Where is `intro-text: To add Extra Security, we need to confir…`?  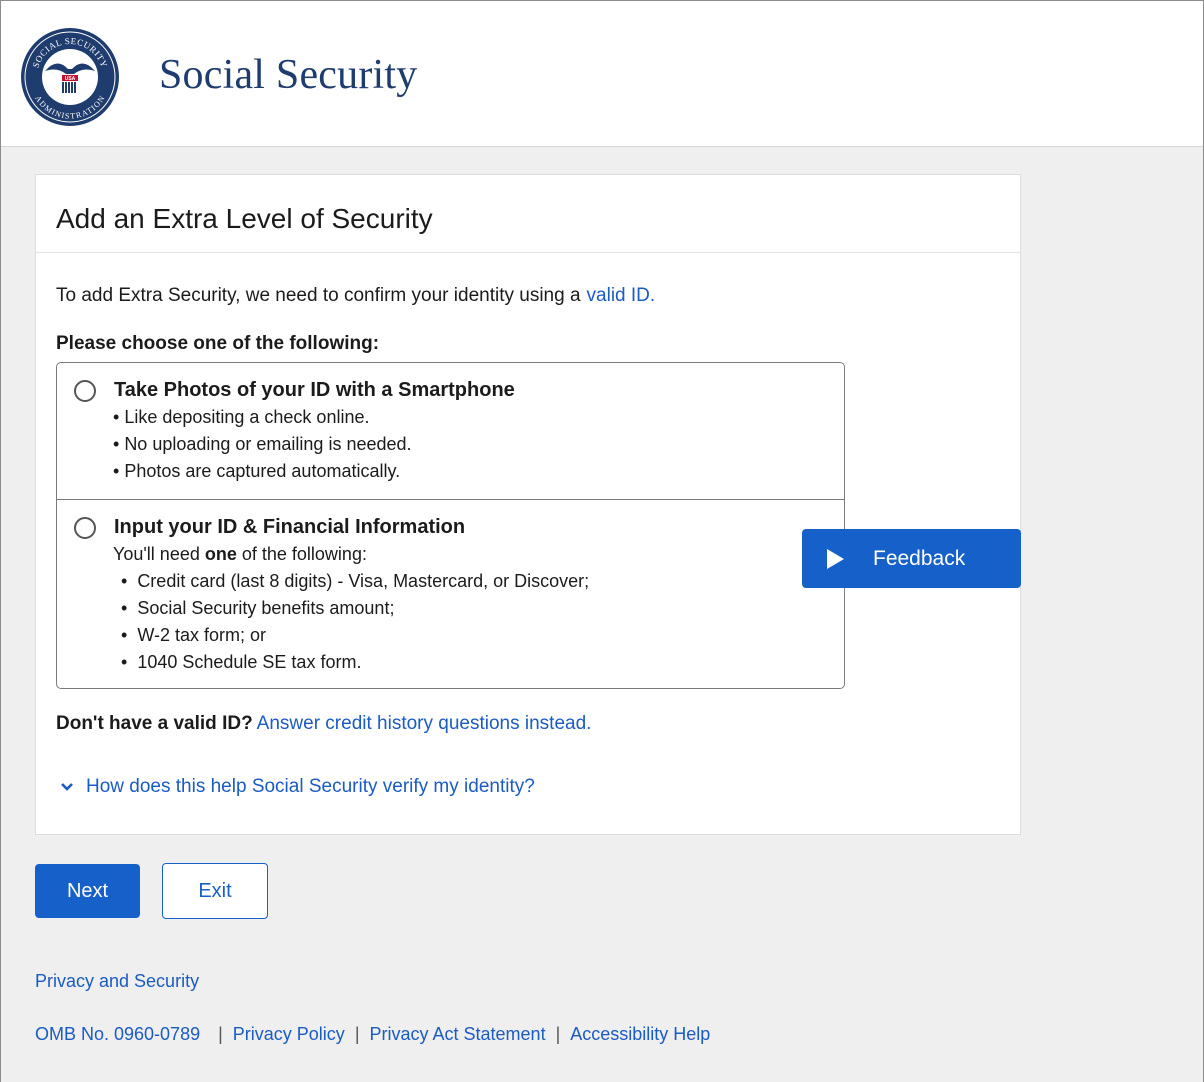 intro-text: To add Extra Security, we need to confir… is located at coordinates (355, 296).